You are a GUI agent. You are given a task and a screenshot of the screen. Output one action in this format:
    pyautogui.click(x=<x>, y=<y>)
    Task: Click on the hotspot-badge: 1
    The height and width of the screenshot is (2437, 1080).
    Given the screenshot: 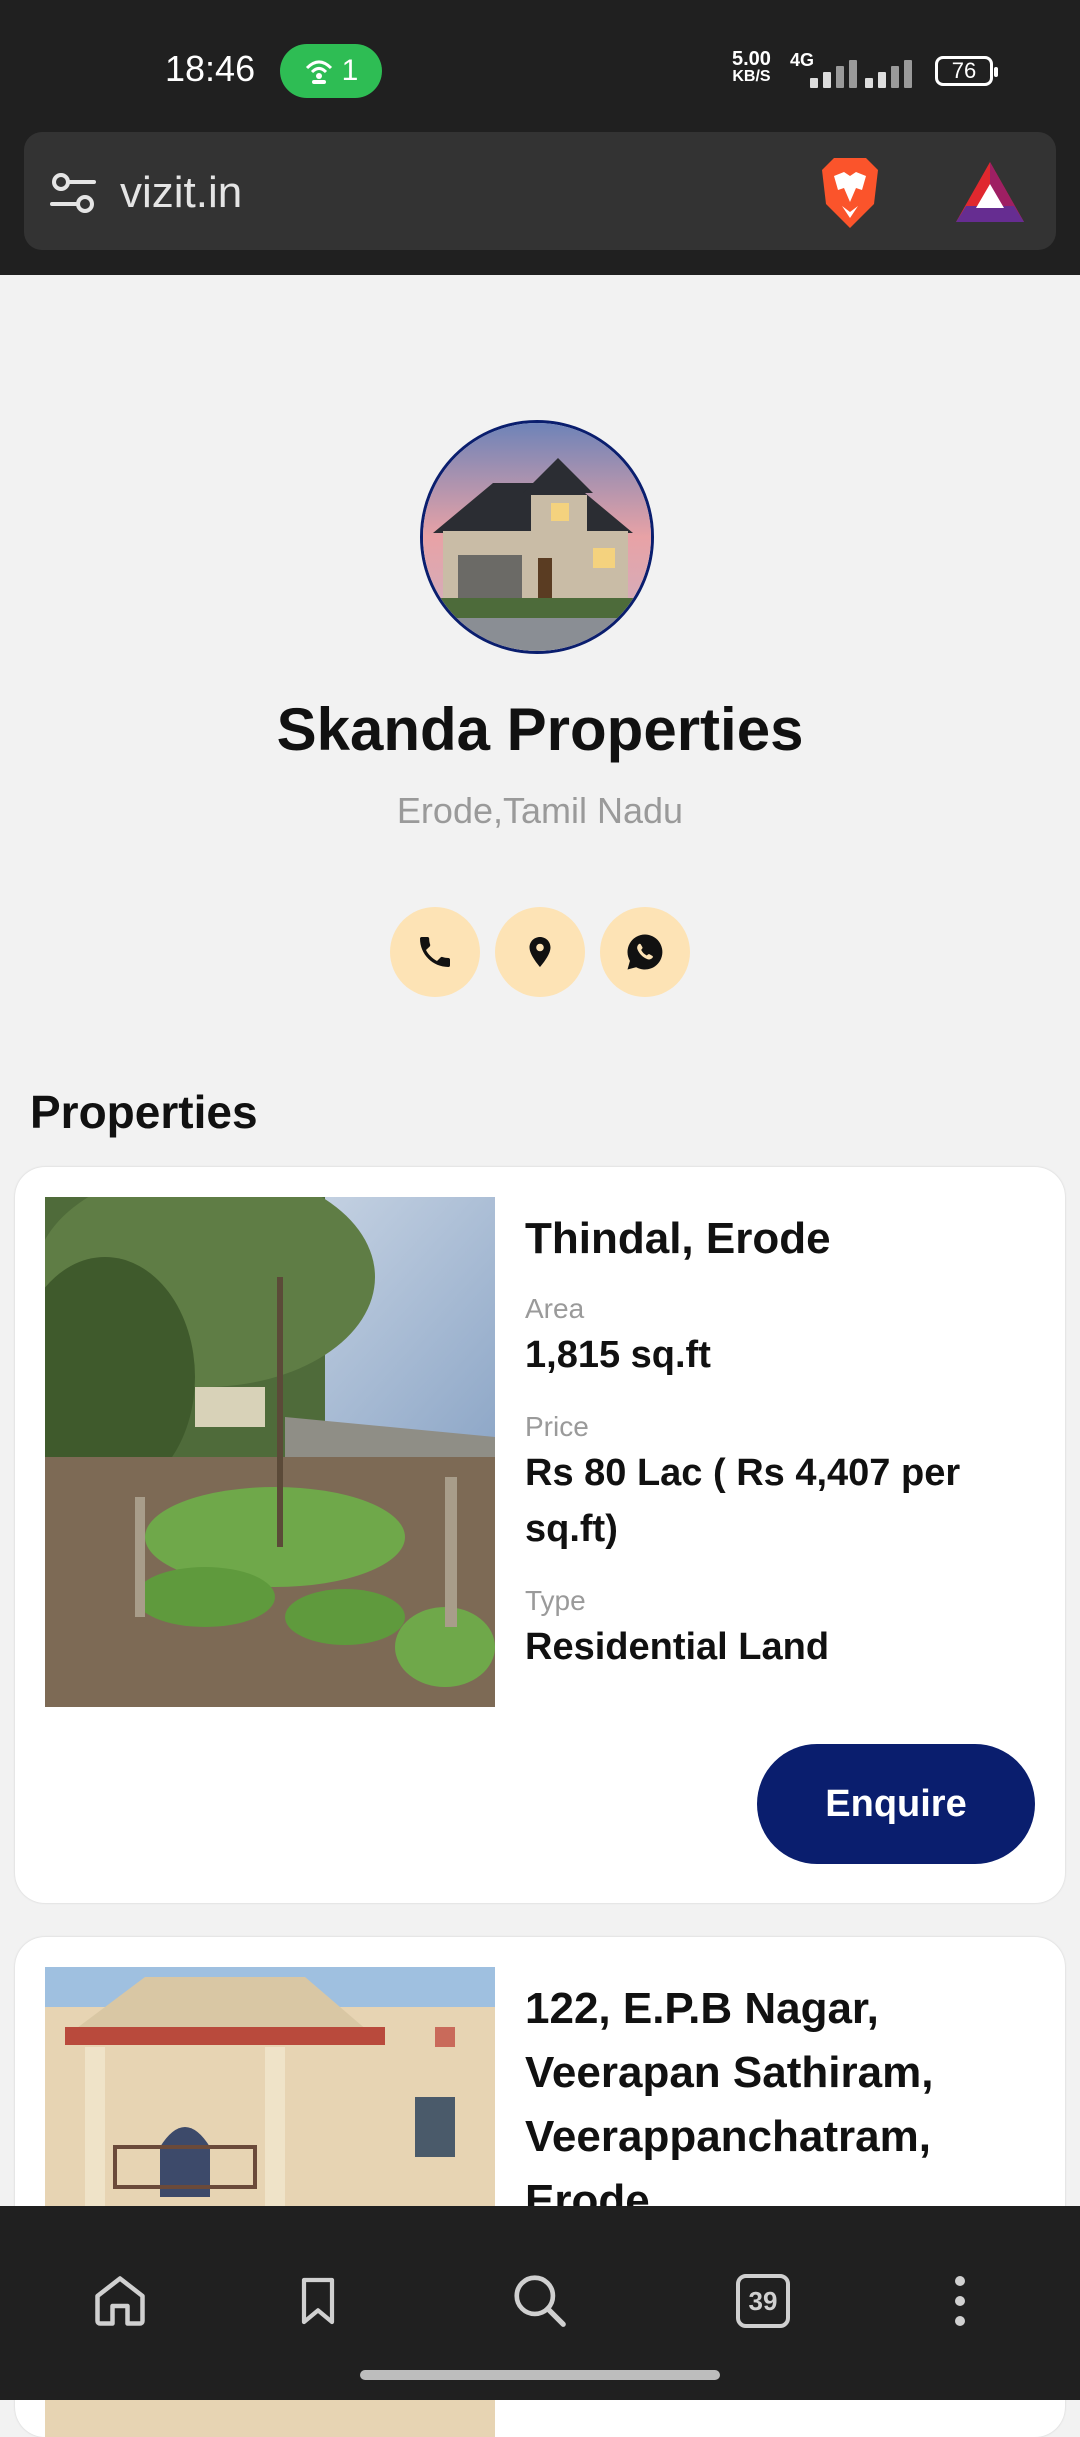 What is the action you would take?
    pyautogui.click(x=331, y=71)
    